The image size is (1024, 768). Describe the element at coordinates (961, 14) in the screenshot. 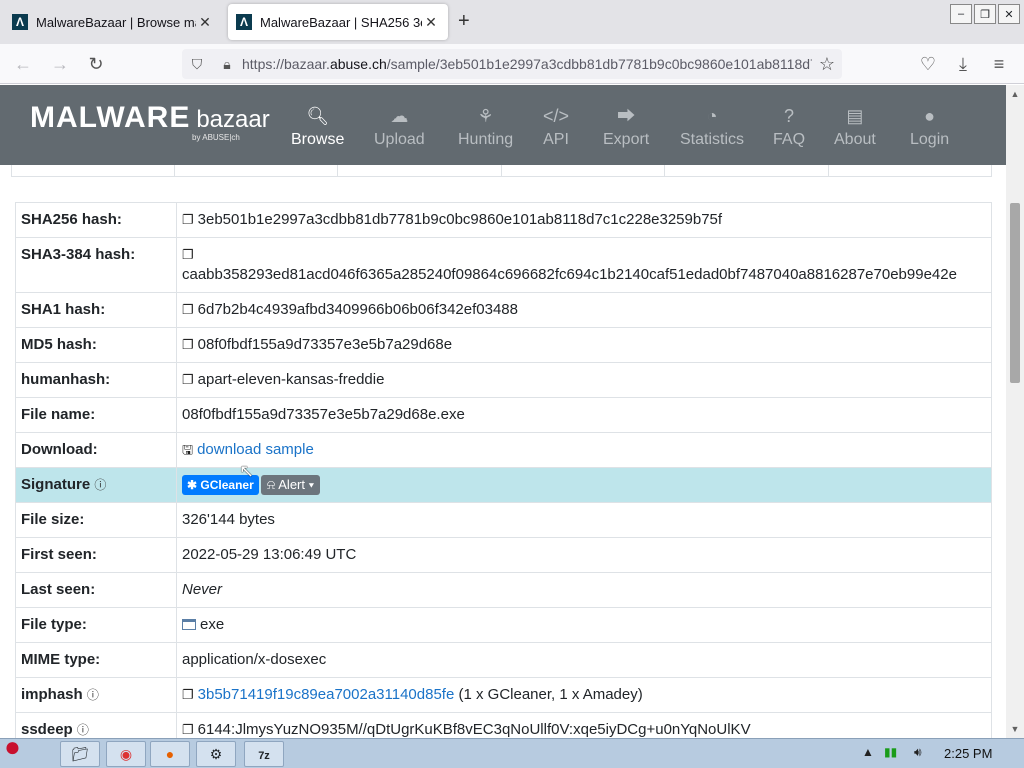

I see `minimize-icon: –` at that location.